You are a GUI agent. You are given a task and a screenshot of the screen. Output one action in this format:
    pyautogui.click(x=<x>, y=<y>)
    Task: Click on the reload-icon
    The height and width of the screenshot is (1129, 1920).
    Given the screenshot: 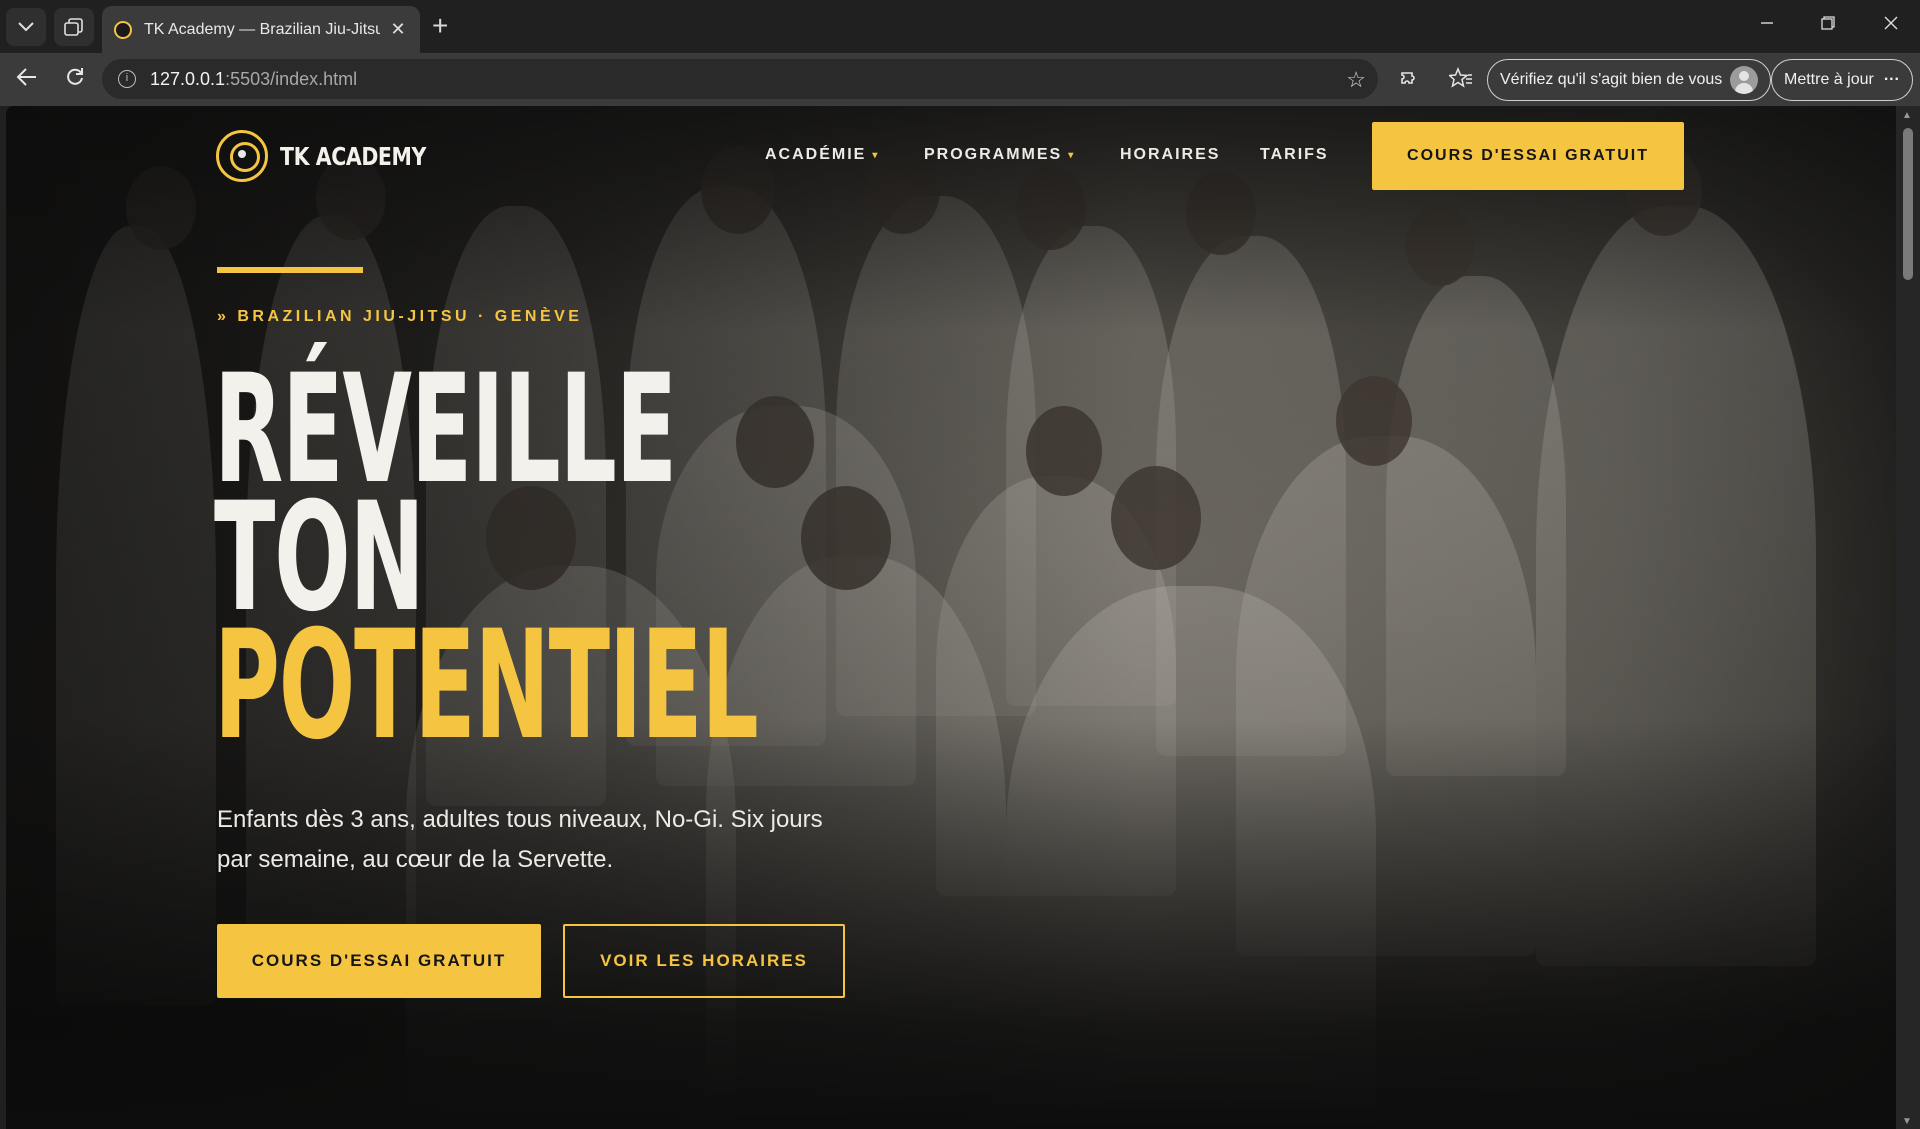 What is the action you would take?
    pyautogui.click(x=75, y=79)
    